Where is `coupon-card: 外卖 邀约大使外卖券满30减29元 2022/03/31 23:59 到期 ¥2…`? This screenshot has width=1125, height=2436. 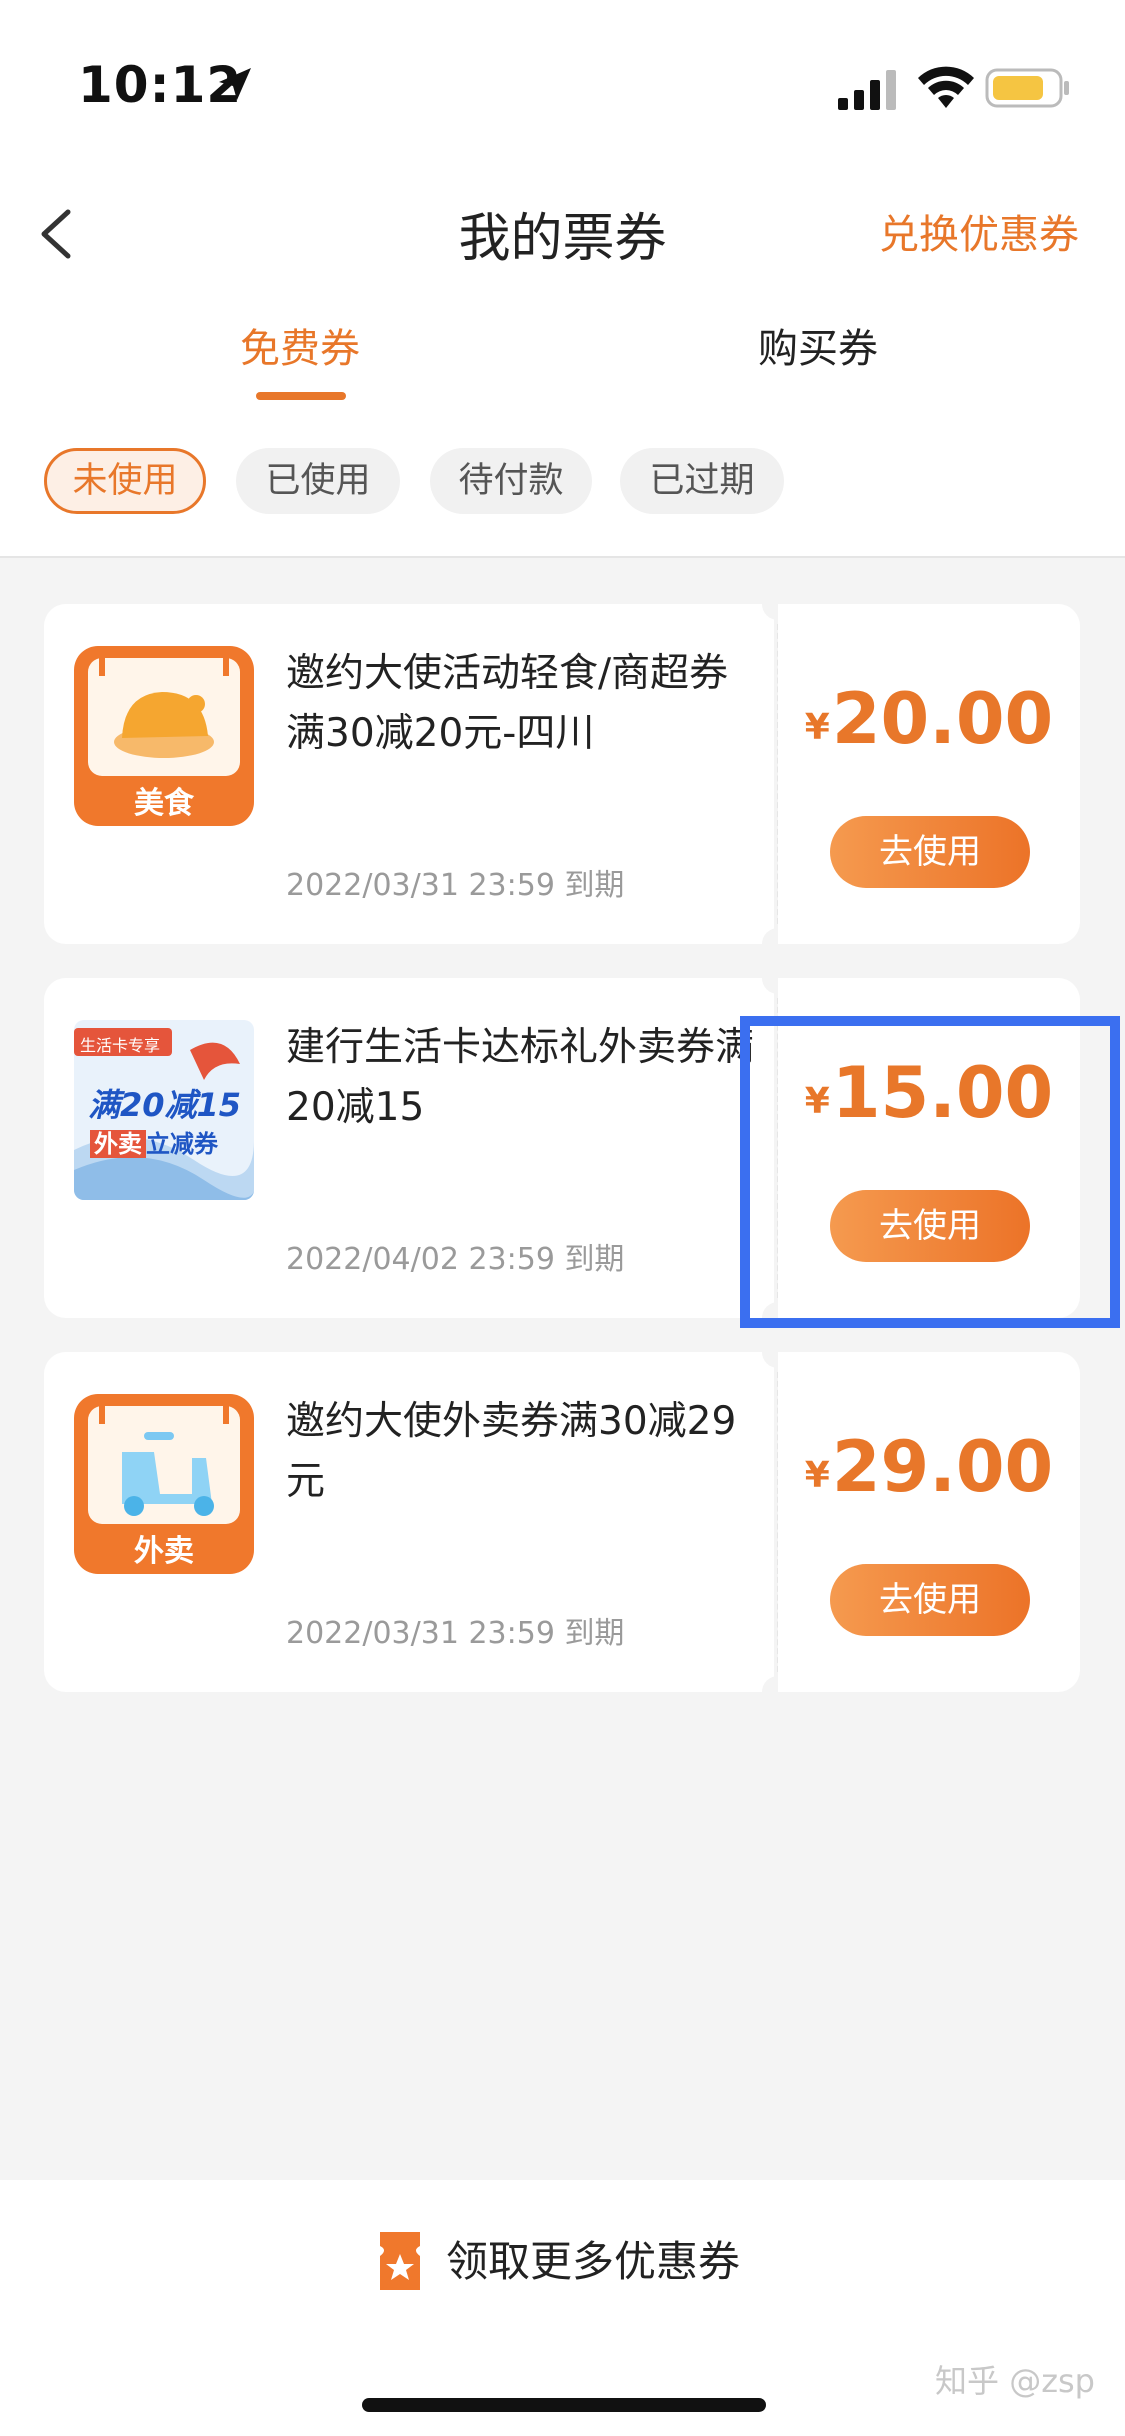
coupon-card: 外卖 邀约大使外卖券满30减29元 2022/03/31 23:59 到期 ¥2… is located at coordinates (562, 1522).